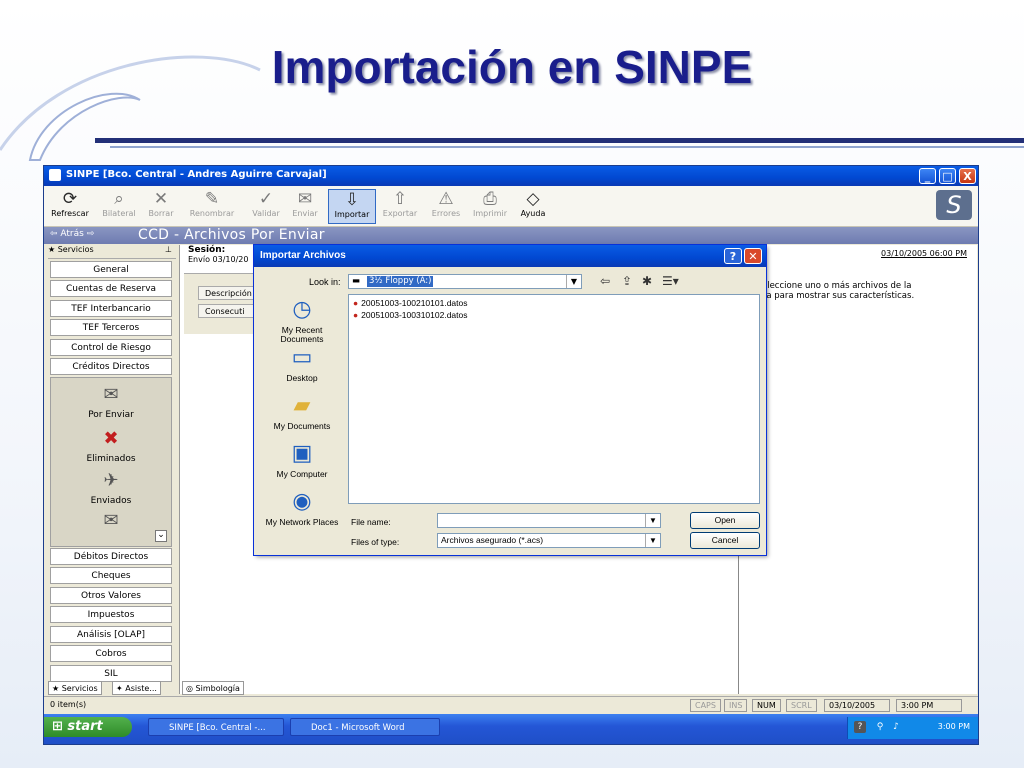  Describe the element at coordinates (303, 255) in the screenshot. I see `dialog-title: Importar Archivos` at that location.